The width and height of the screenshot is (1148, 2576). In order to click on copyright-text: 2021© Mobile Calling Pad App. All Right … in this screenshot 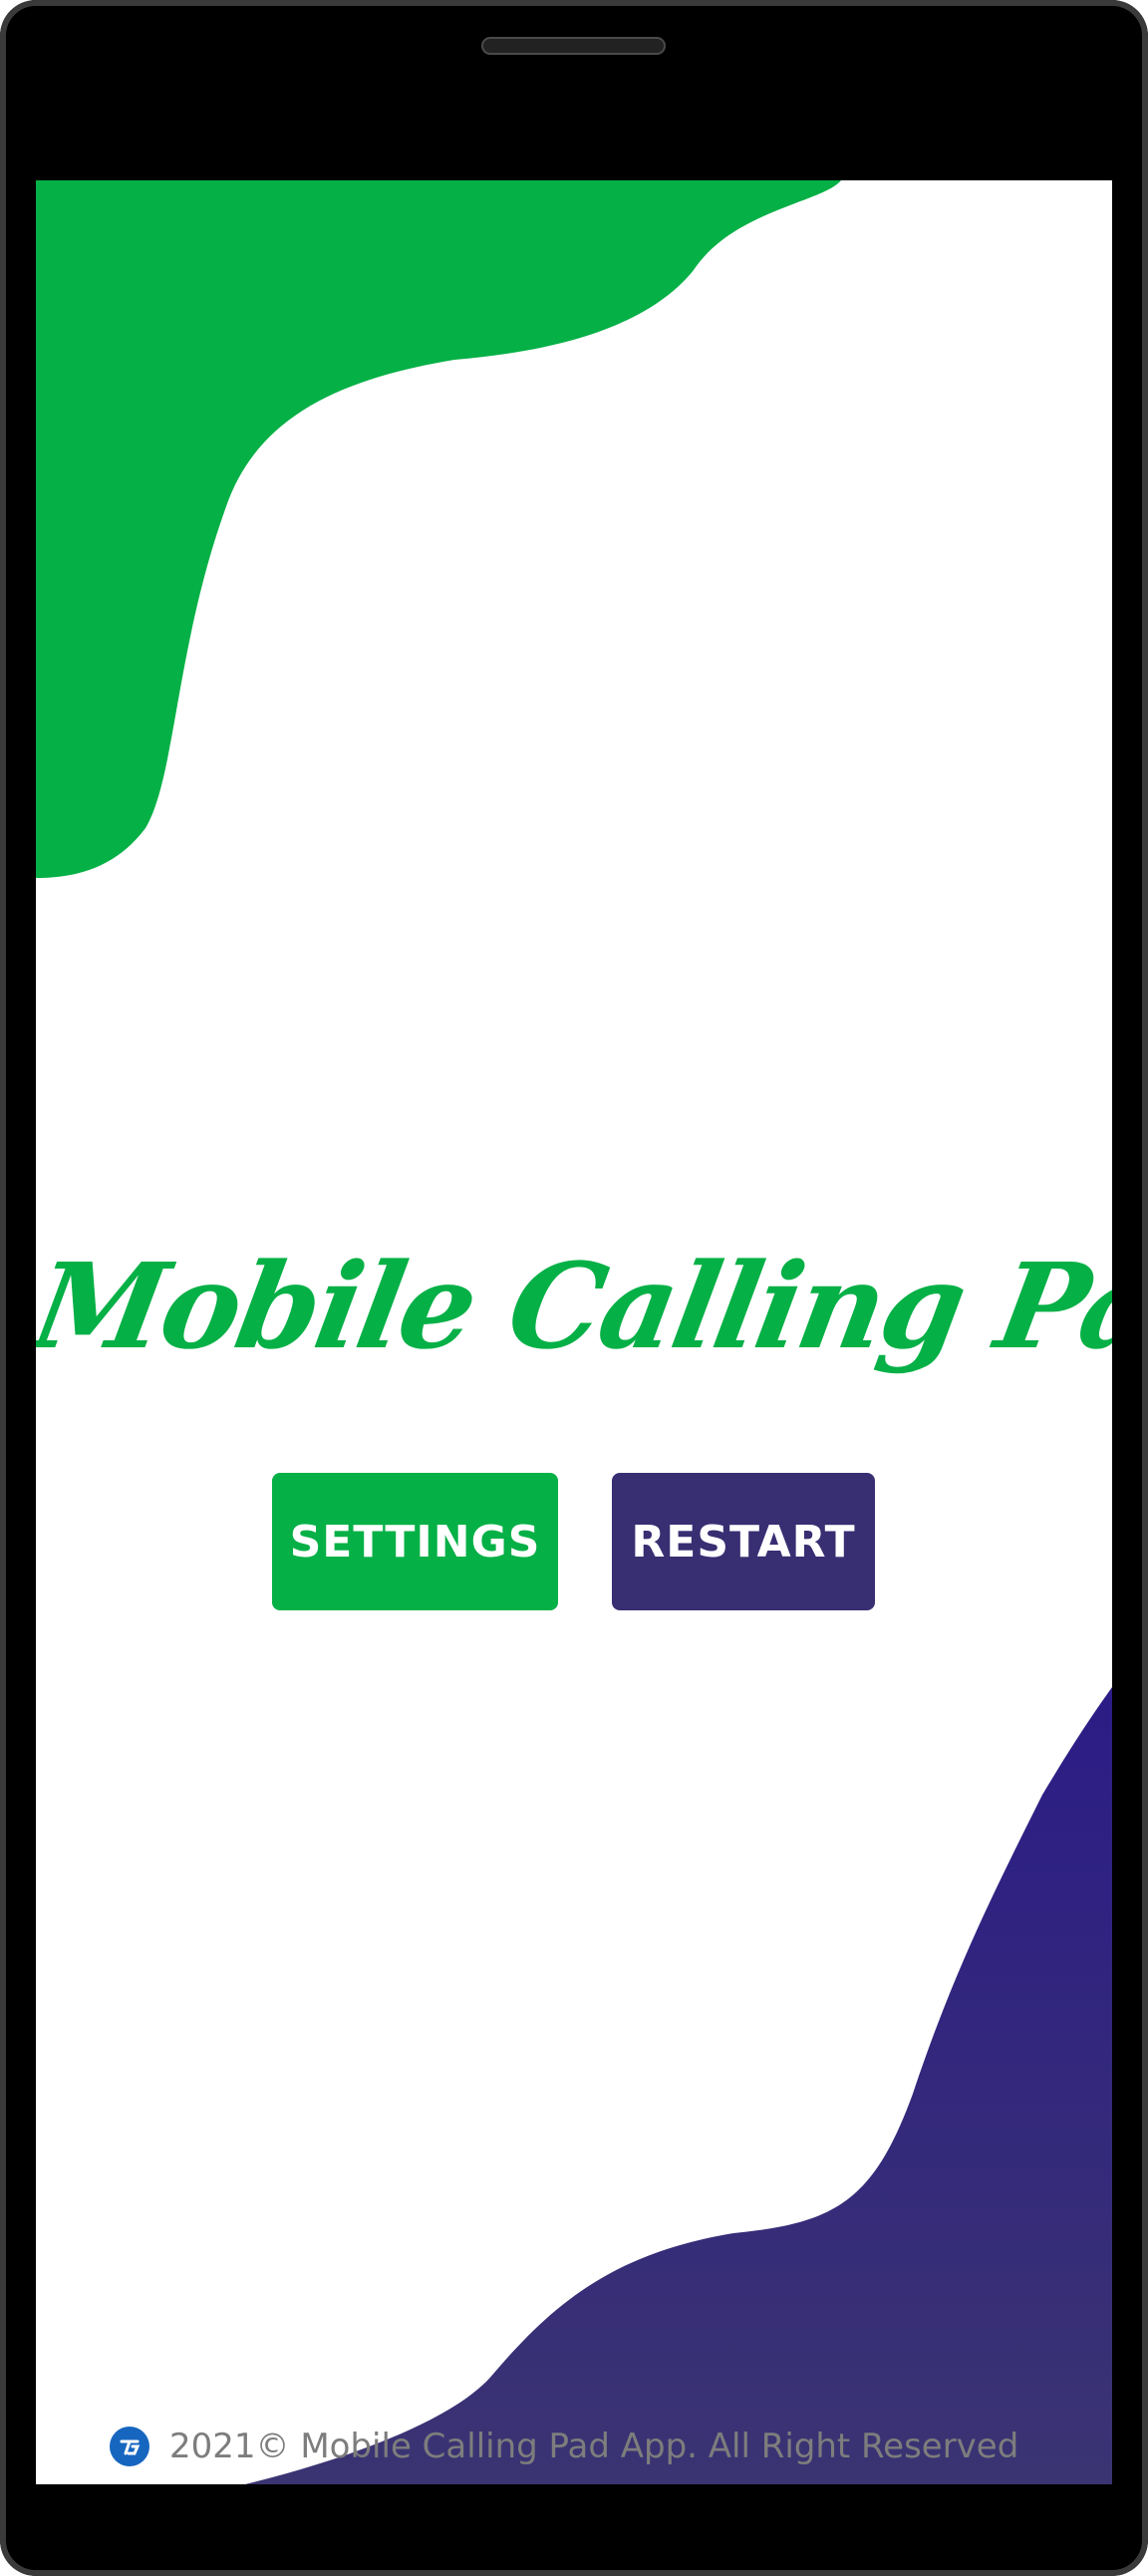, I will do `click(594, 2446)`.